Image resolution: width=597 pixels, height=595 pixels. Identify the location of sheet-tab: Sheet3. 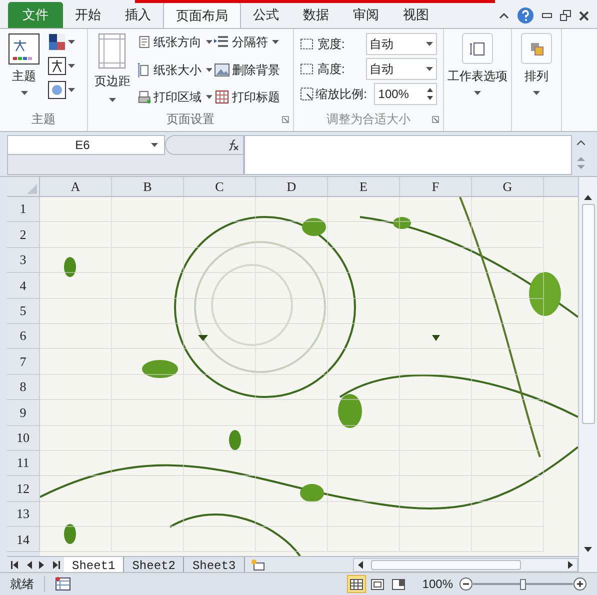
(214, 564).